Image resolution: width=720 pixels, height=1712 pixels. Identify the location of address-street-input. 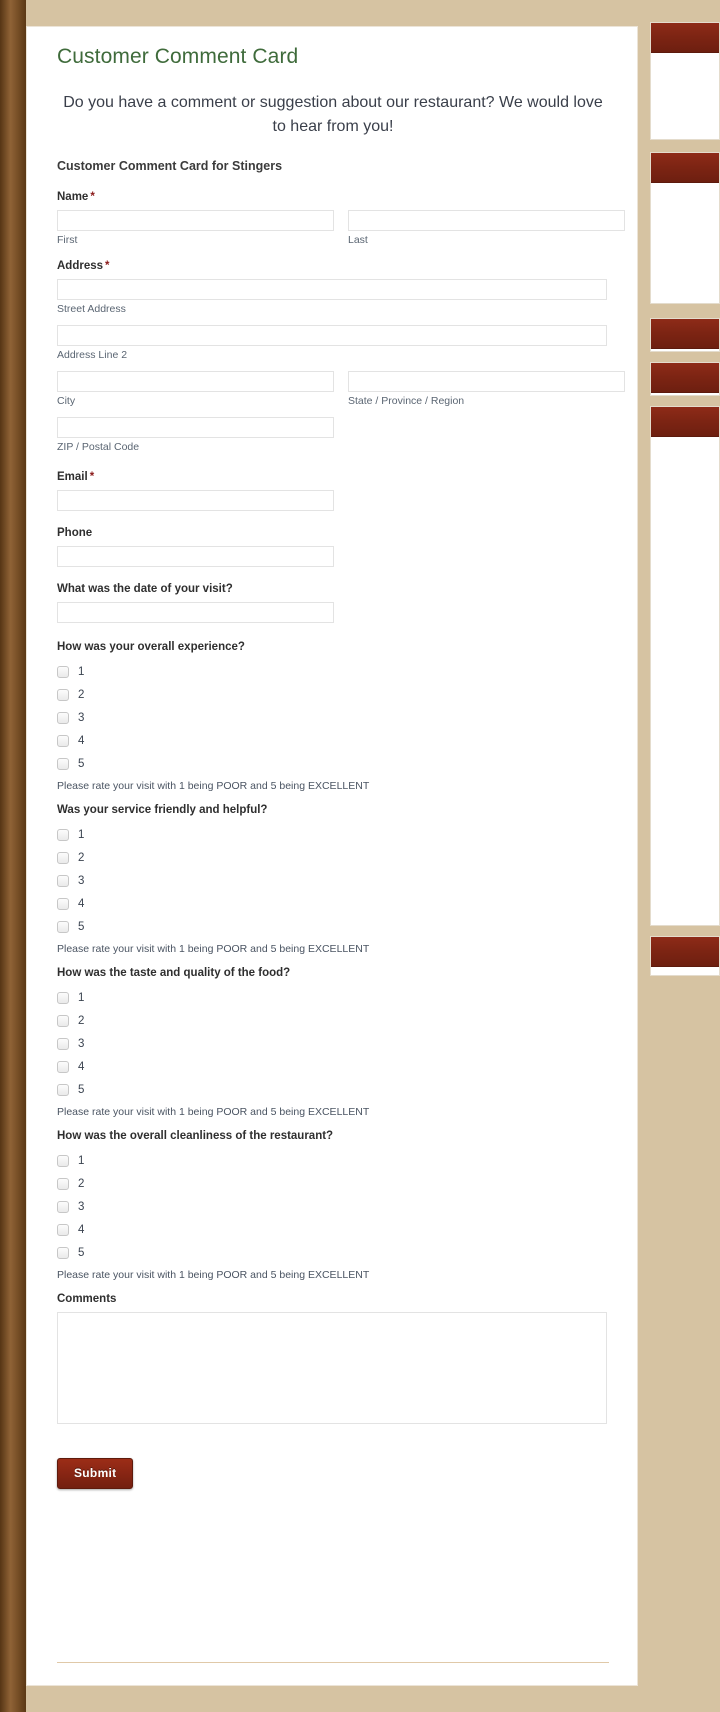
(332, 289).